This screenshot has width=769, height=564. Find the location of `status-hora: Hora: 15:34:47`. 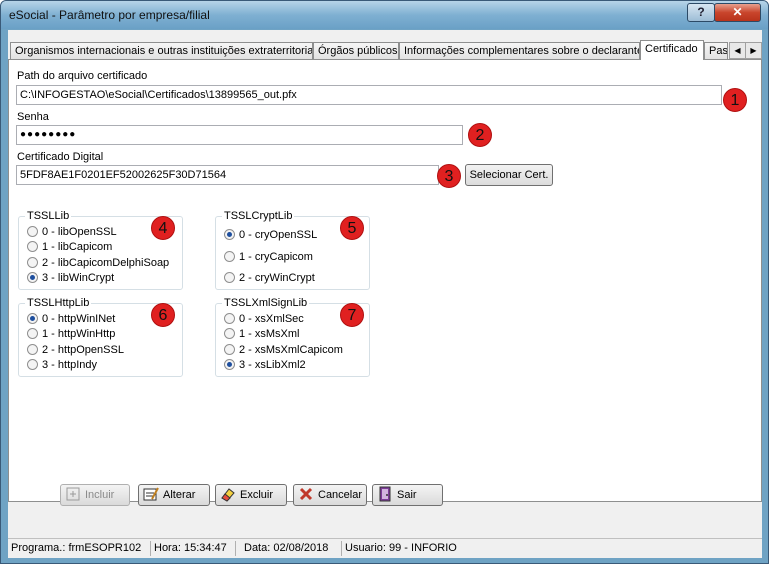

status-hora: Hora: 15:34:47 is located at coordinates (193, 548).